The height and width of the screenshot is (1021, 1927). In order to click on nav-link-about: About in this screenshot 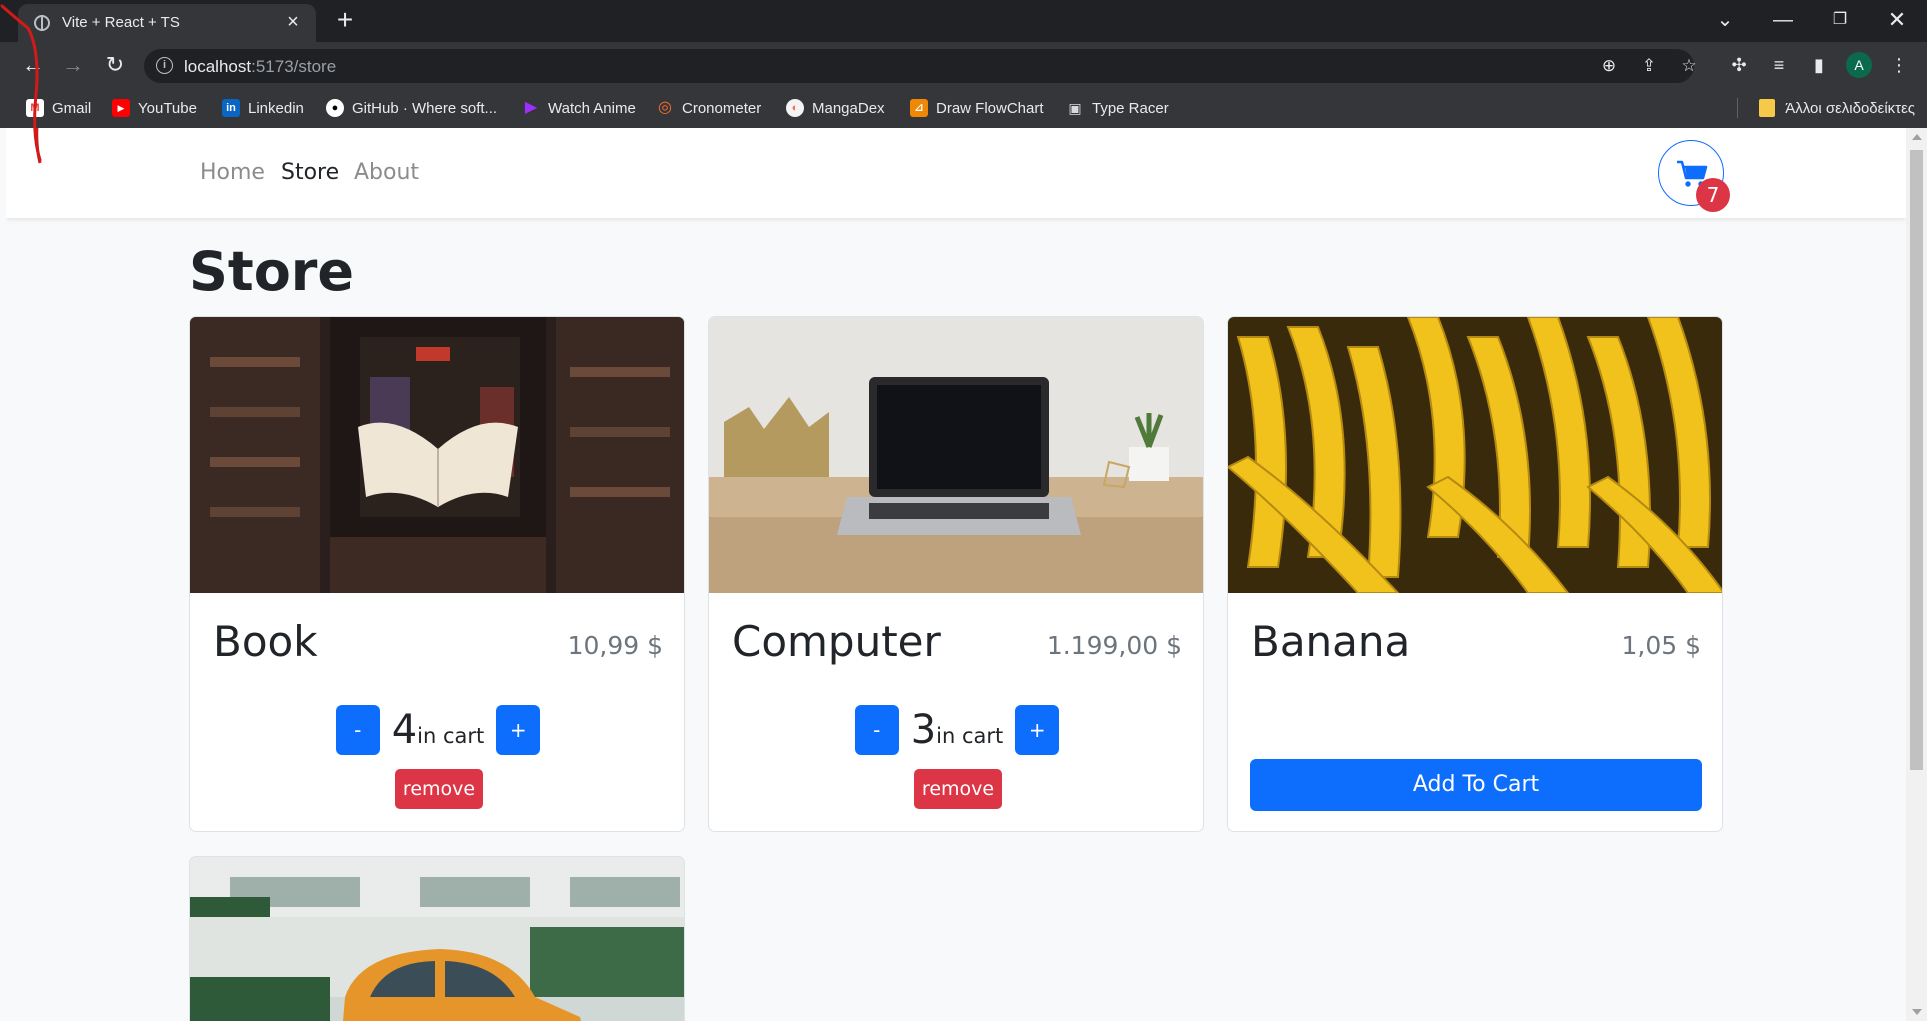, I will do `click(386, 172)`.